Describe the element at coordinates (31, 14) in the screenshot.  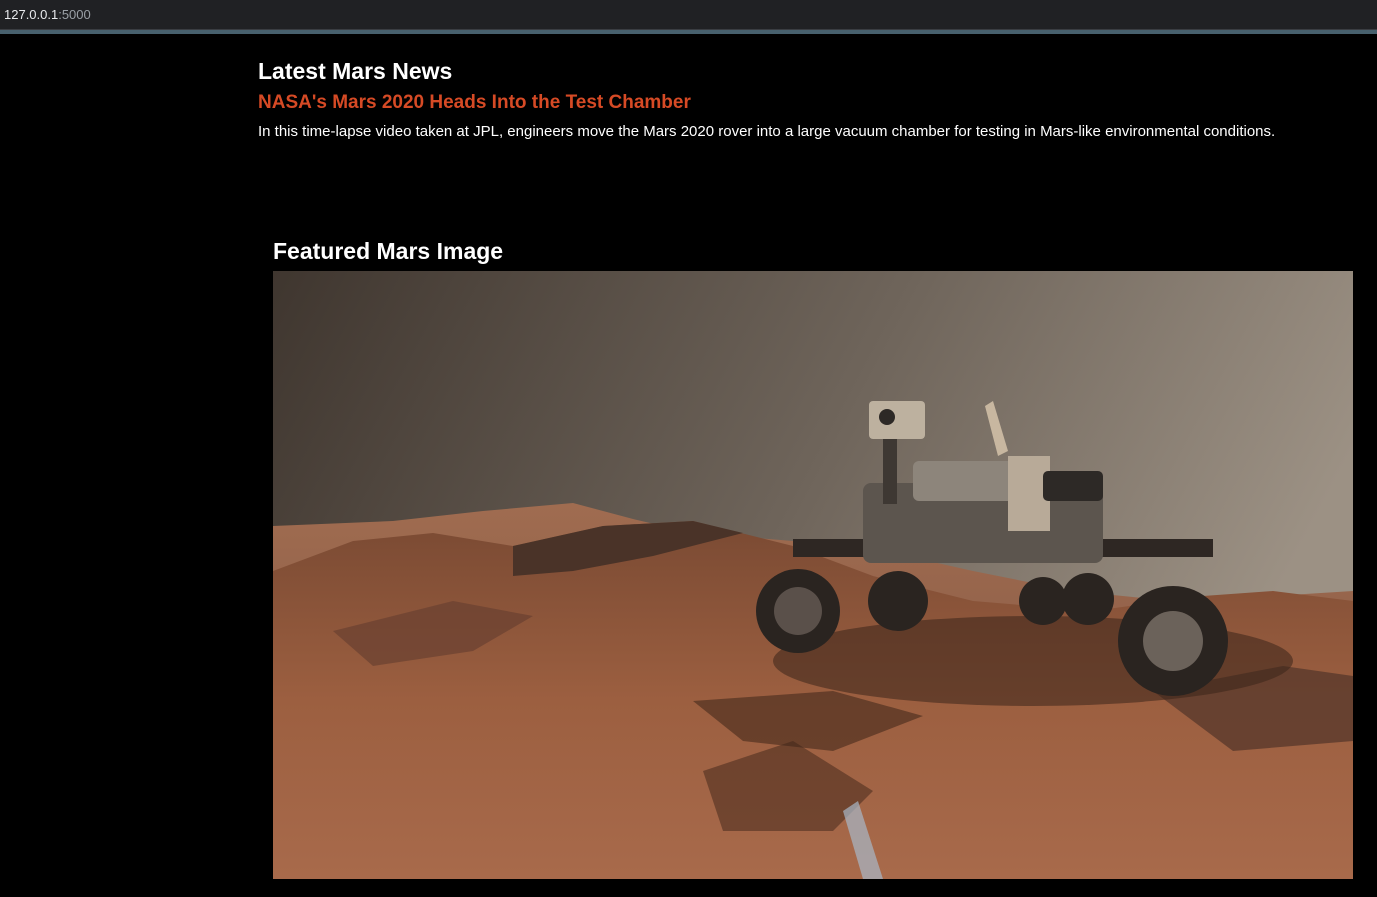
I see `address-host: 127.0.0.1` at that location.